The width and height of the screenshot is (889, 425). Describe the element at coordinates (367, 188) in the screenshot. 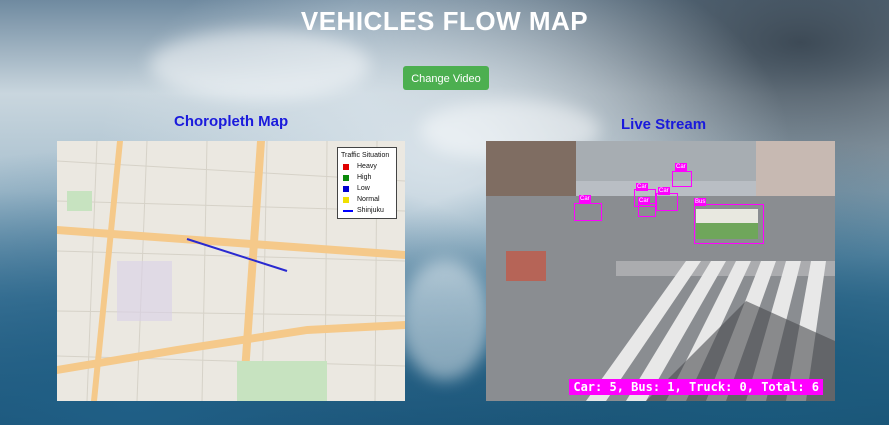

I see `legend-item-low: Low` at that location.